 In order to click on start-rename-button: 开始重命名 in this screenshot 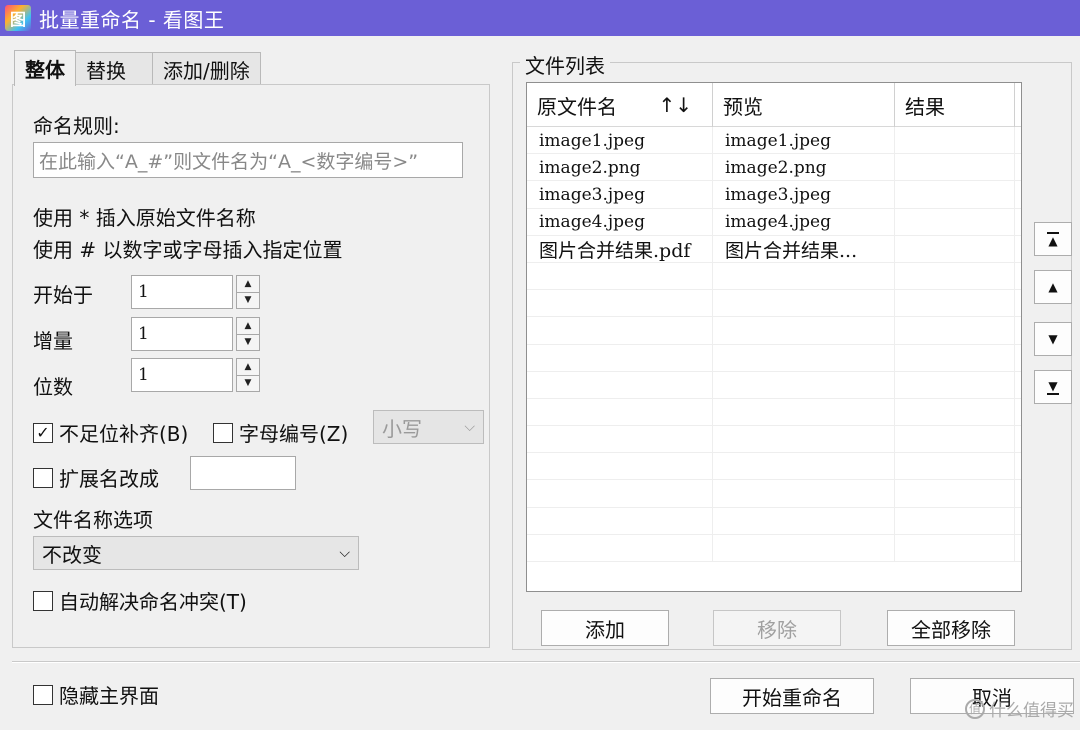, I will do `click(792, 696)`.